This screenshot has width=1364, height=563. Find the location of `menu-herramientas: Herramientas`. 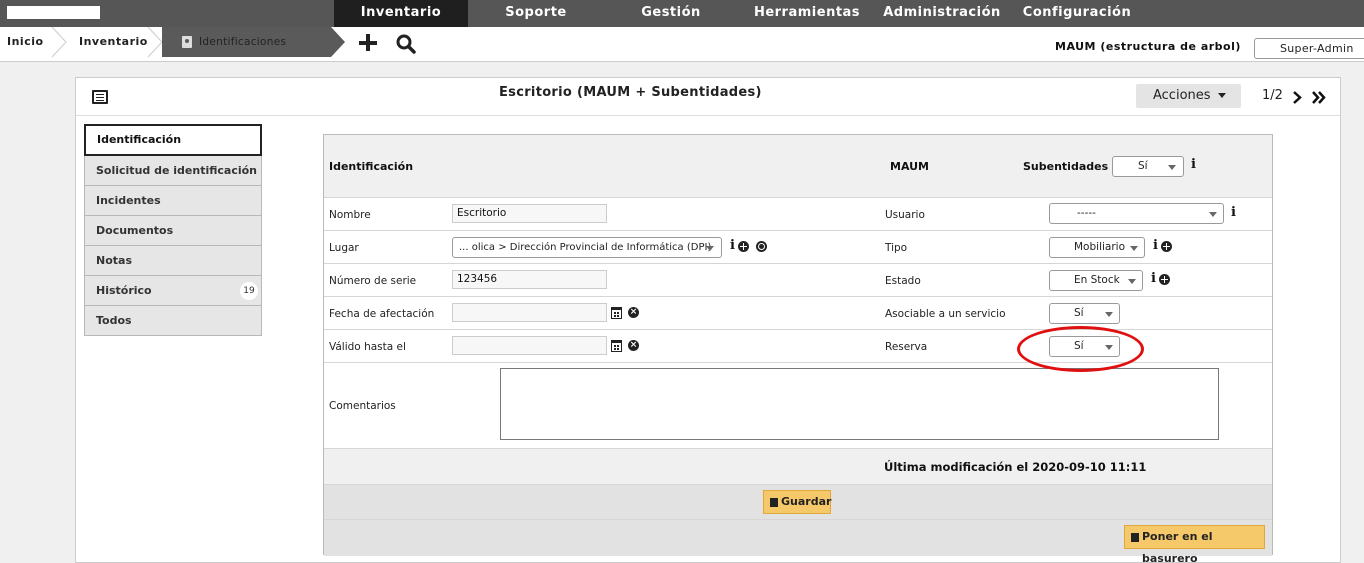

menu-herramientas: Herramientas is located at coordinates (807, 13).